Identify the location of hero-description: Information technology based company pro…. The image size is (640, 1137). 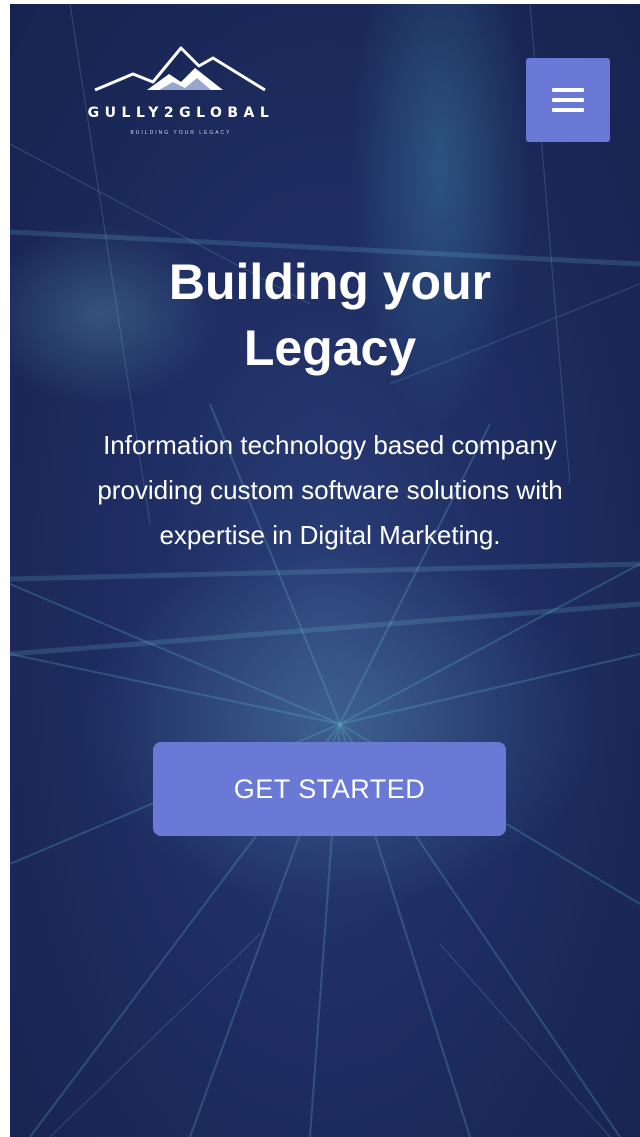
(330, 490).